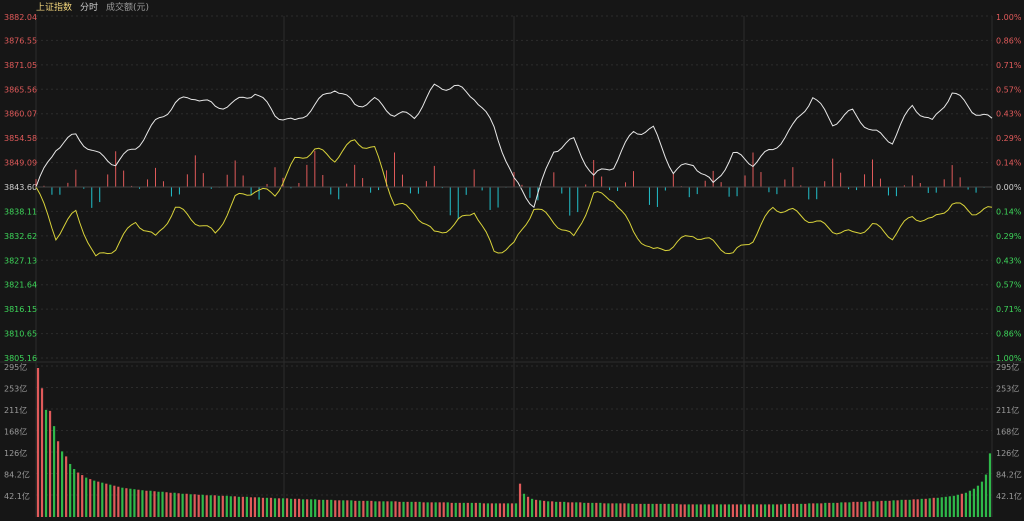 The width and height of the screenshot is (1024, 521). Describe the element at coordinates (20, 138) in the screenshot. I see `price-tick-label-left: 3854.58` at that location.